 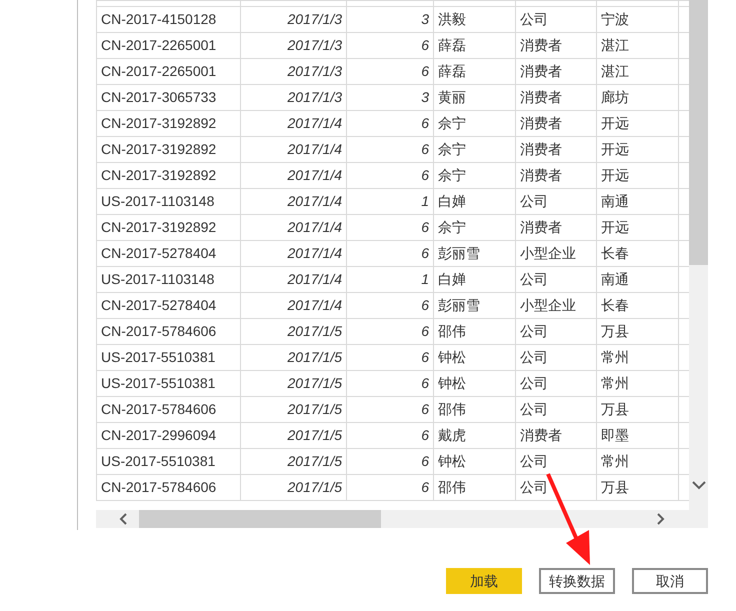 I want to click on quantity-cell-text: 3, so click(x=424, y=19).